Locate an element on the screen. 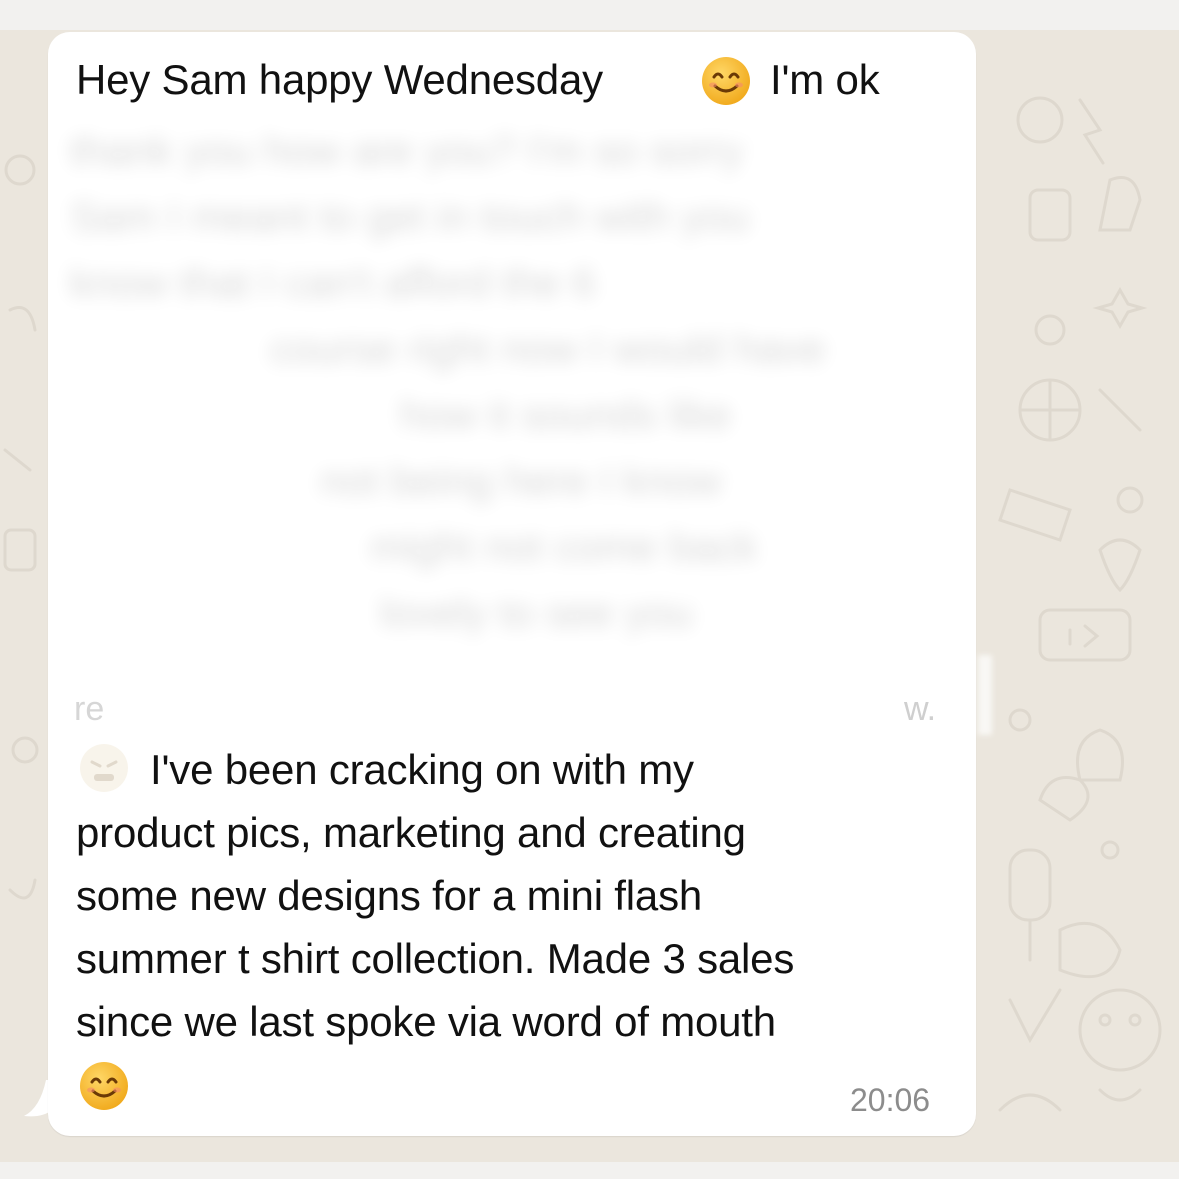 Image resolution: width=1179 pixels, height=1179 pixels. blurred-line: Sam I meant to get in touch with you is located at coordinates (410, 216).